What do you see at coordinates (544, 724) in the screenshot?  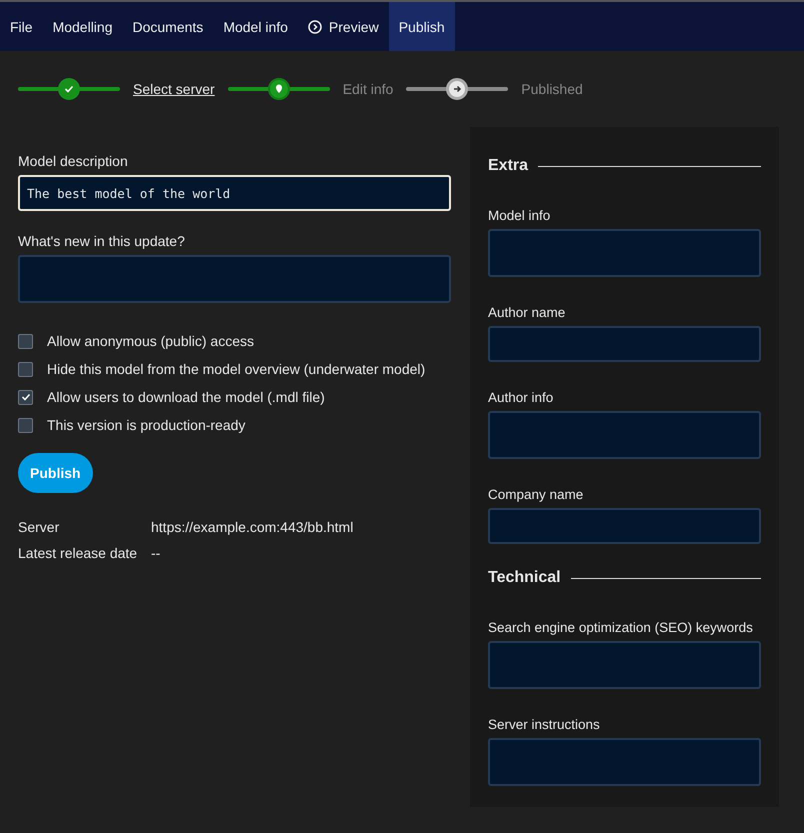 I see `field-label: Server instructions` at bounding box center [544, 724].